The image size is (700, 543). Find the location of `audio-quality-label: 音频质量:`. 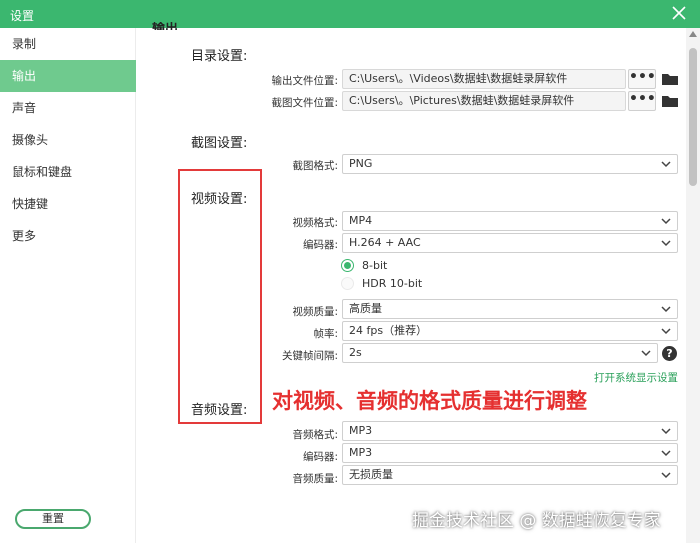

audio-quality-label: 音频质量: is located at coordinates (315, 479).